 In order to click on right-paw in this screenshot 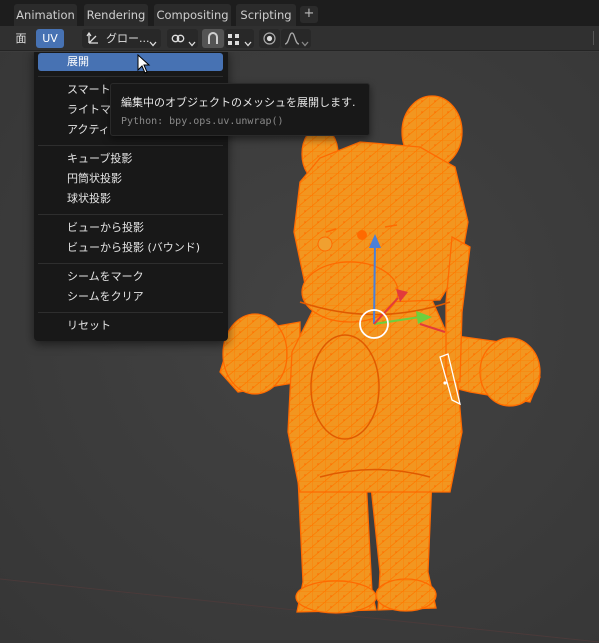, I will do `click(510, 372)`.